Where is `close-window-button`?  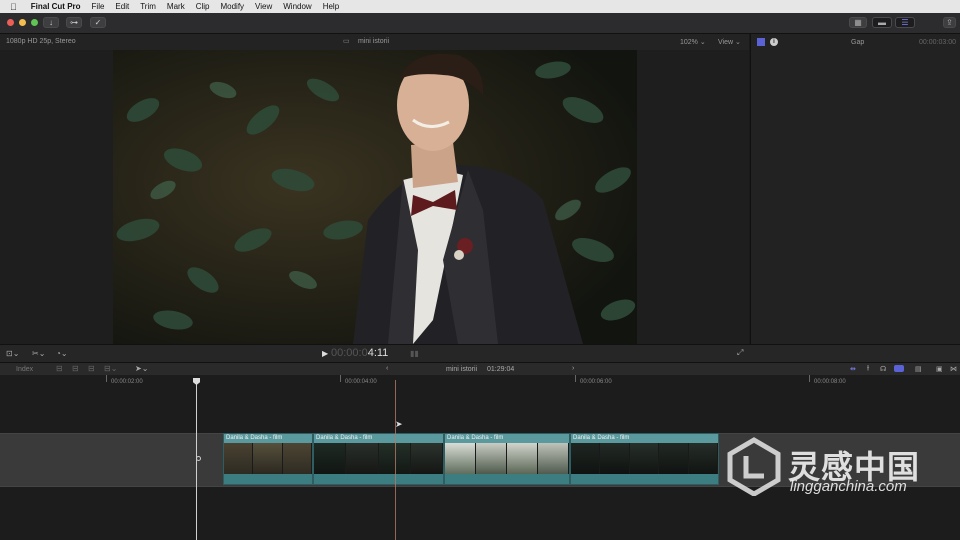 close-window-button is located at coordinates (10, 22).